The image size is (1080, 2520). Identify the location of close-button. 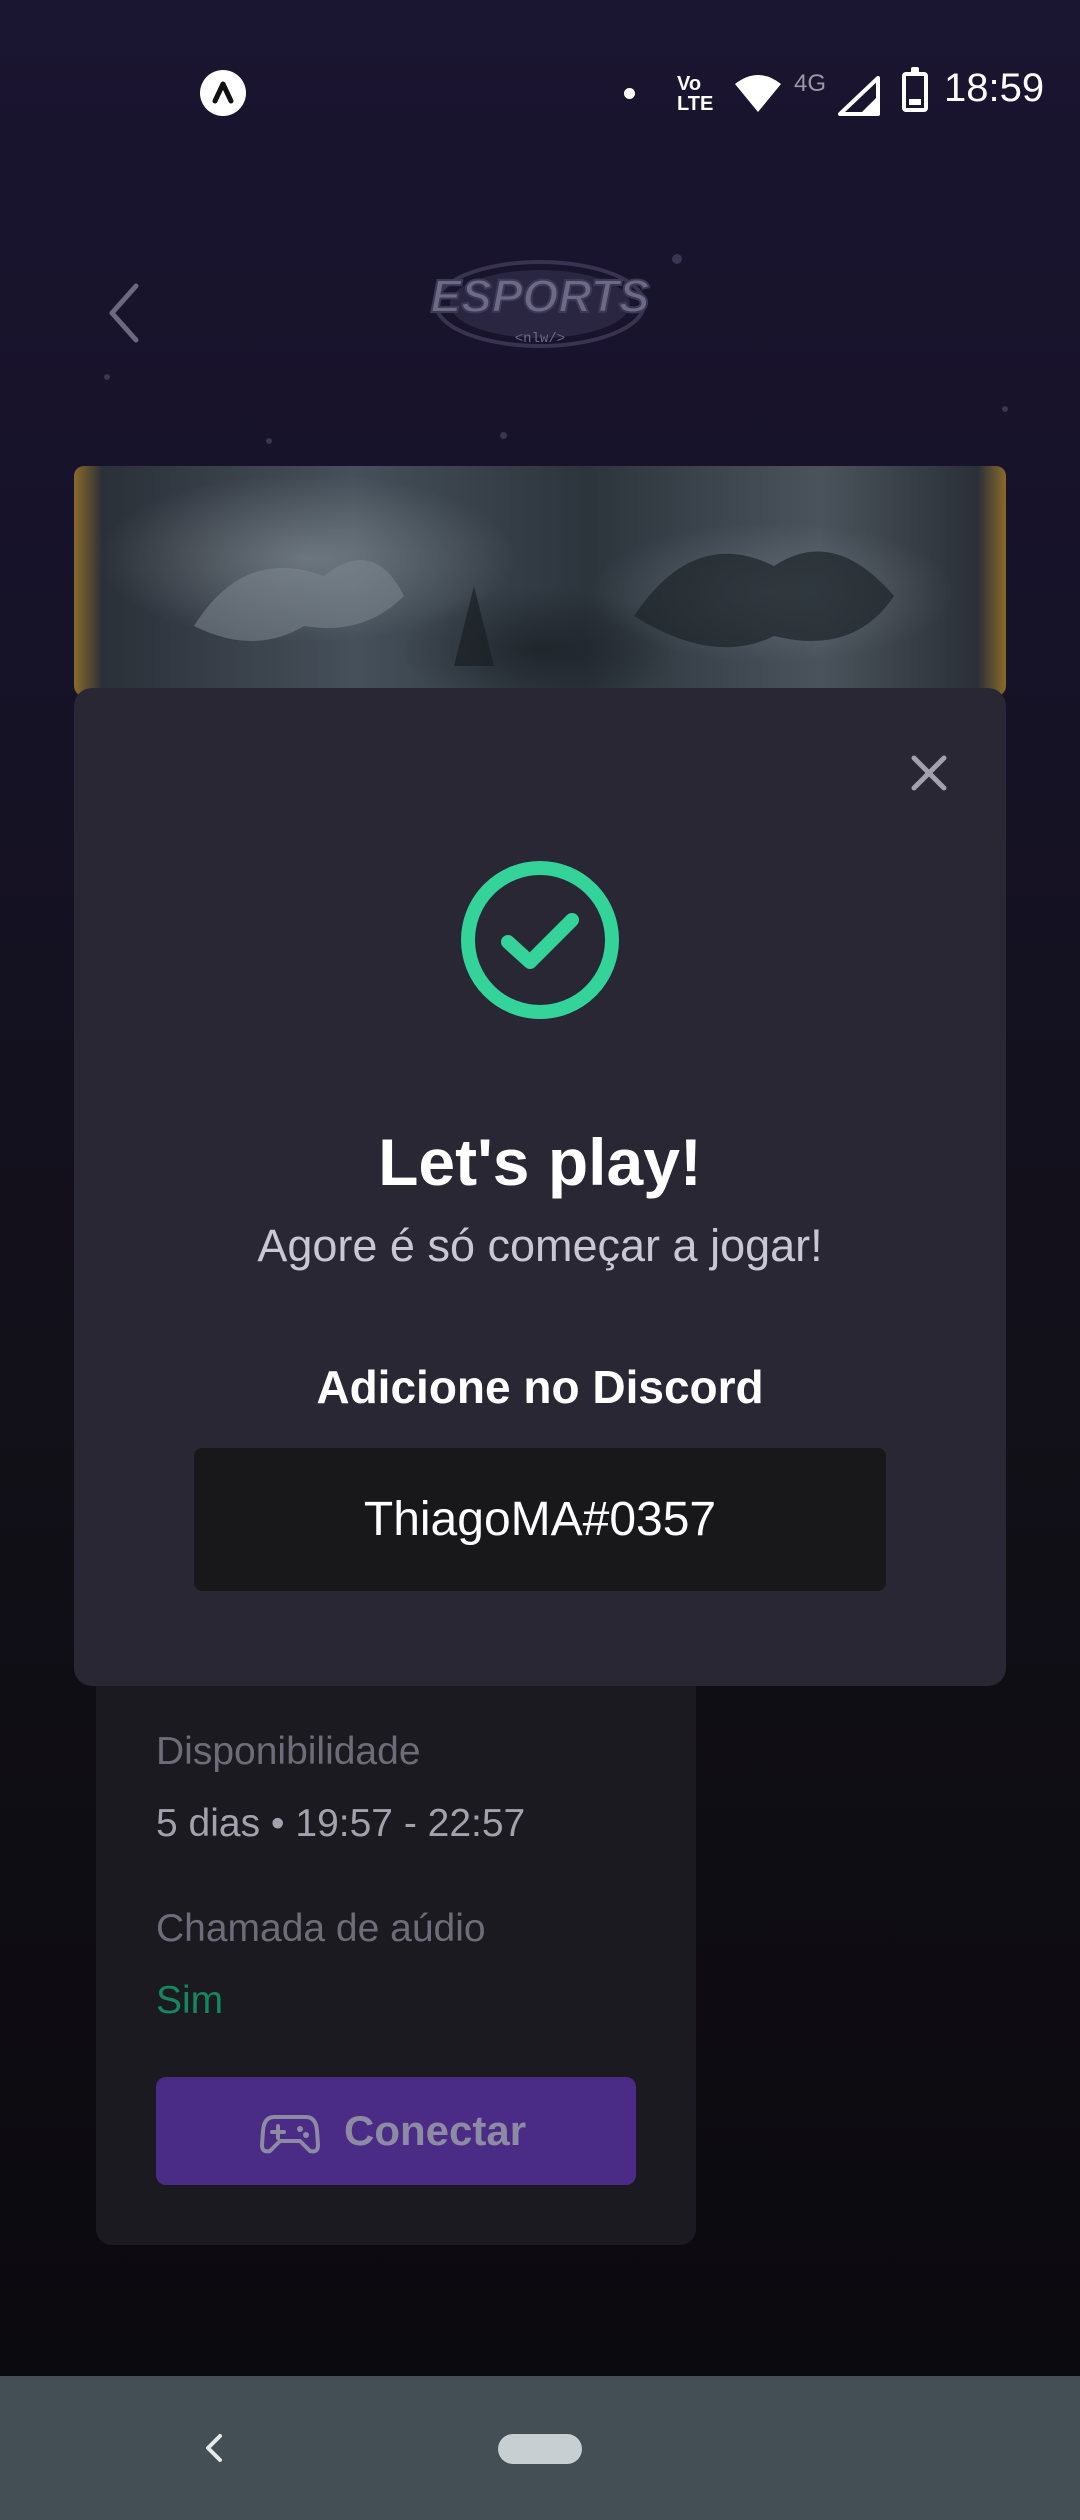
(929, 773).